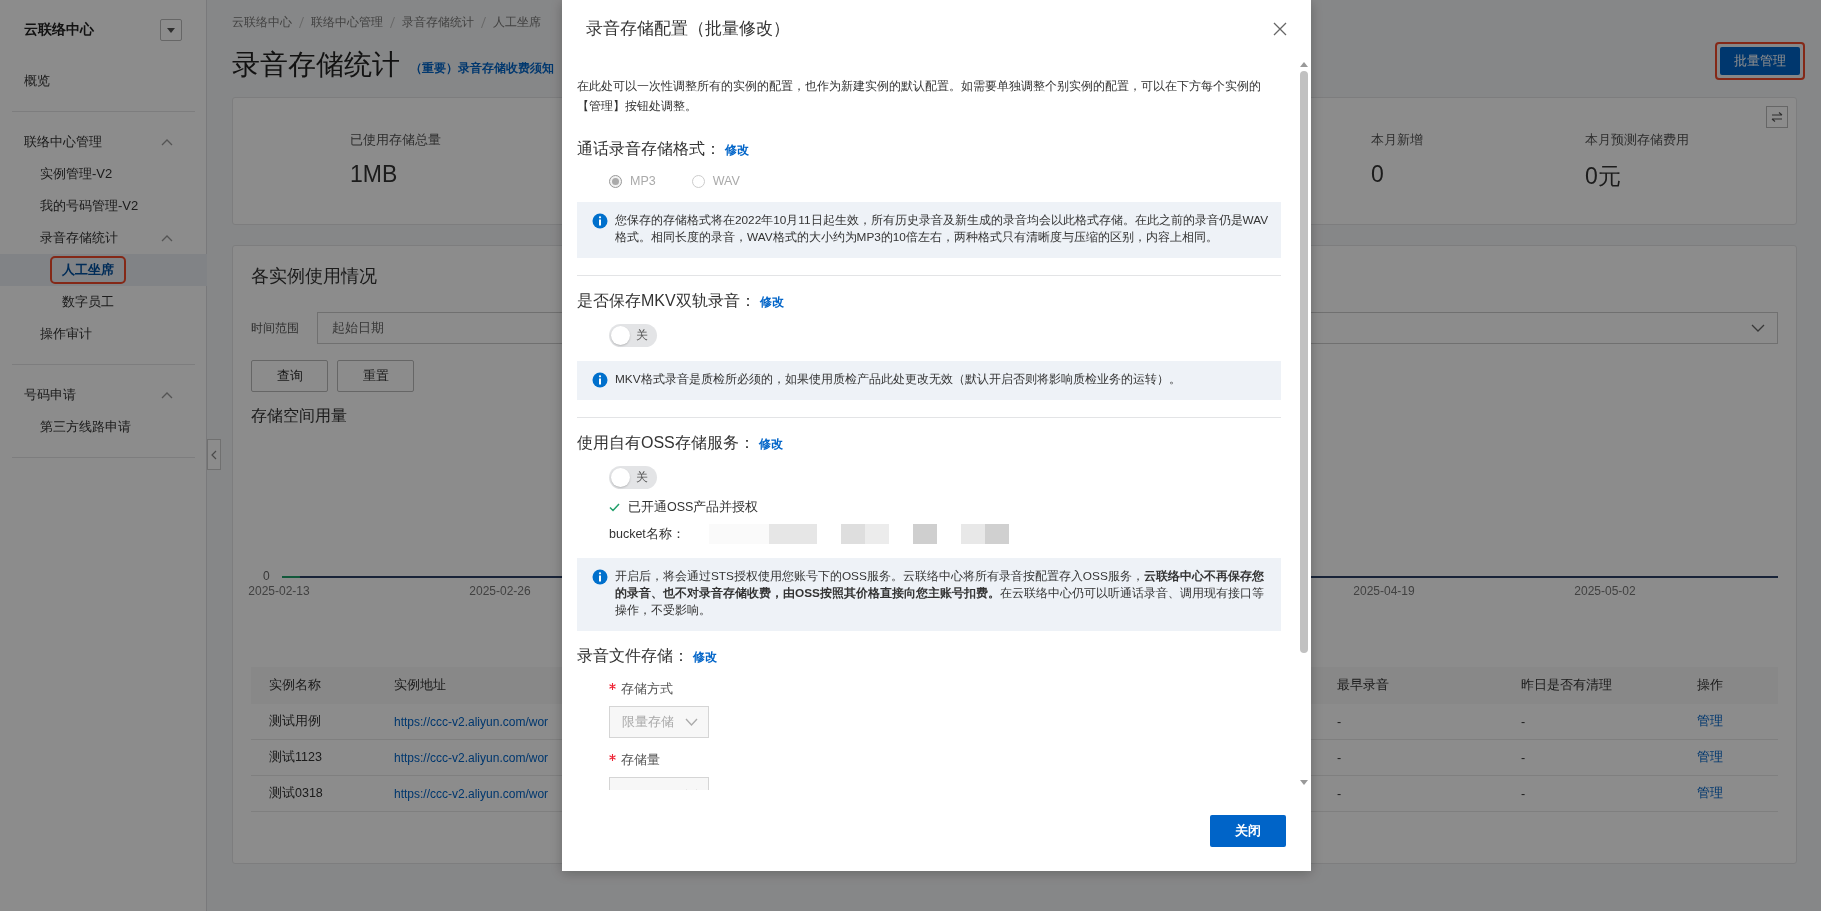 The image size is (1821, 911). I want to click on table-cell: 测试0318, so click(313, 793).